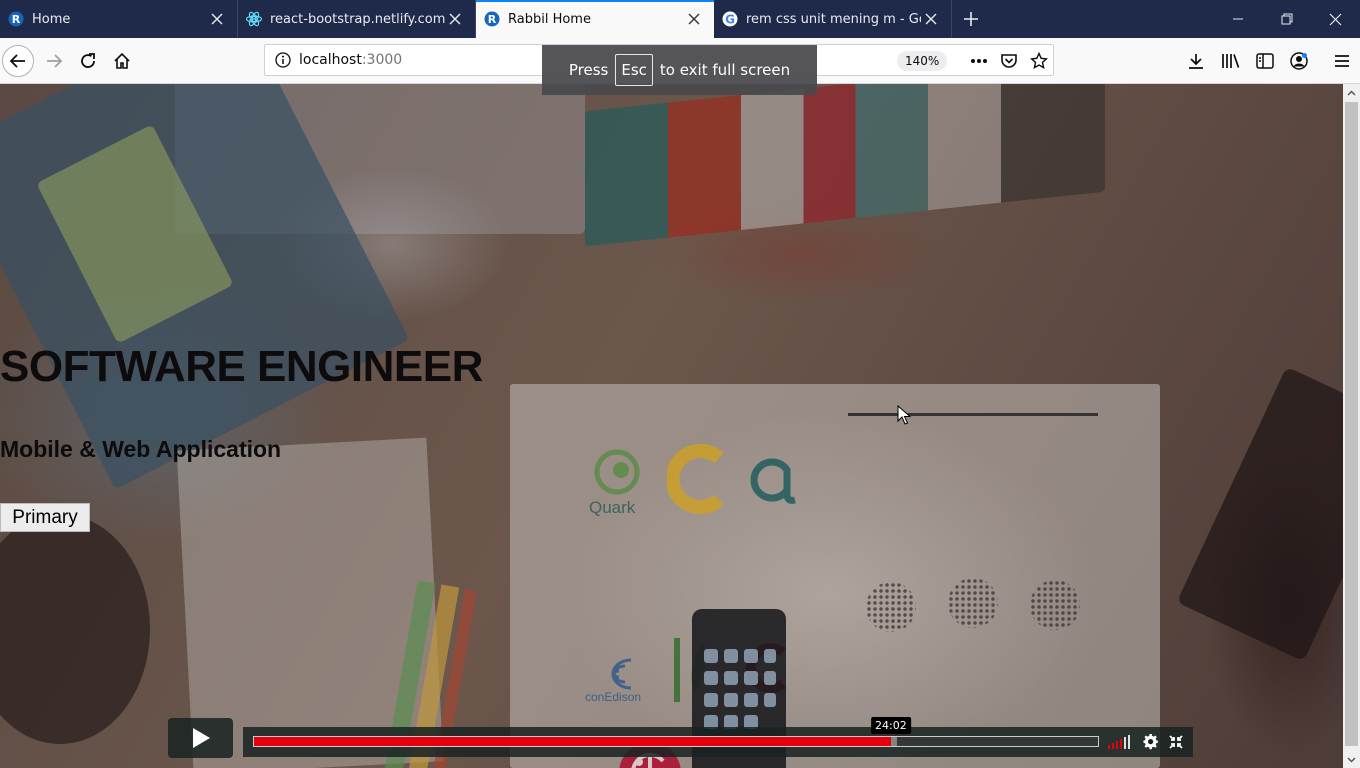  What do you see at coordinates (283, 60) in the screenshot?
I see `info-icon` at bounding box center [283, 60].